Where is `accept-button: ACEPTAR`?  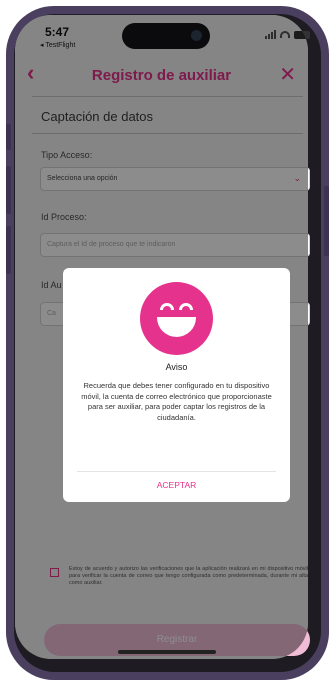 accept-button: ACEPTAR is located at coordinates (176, 485).